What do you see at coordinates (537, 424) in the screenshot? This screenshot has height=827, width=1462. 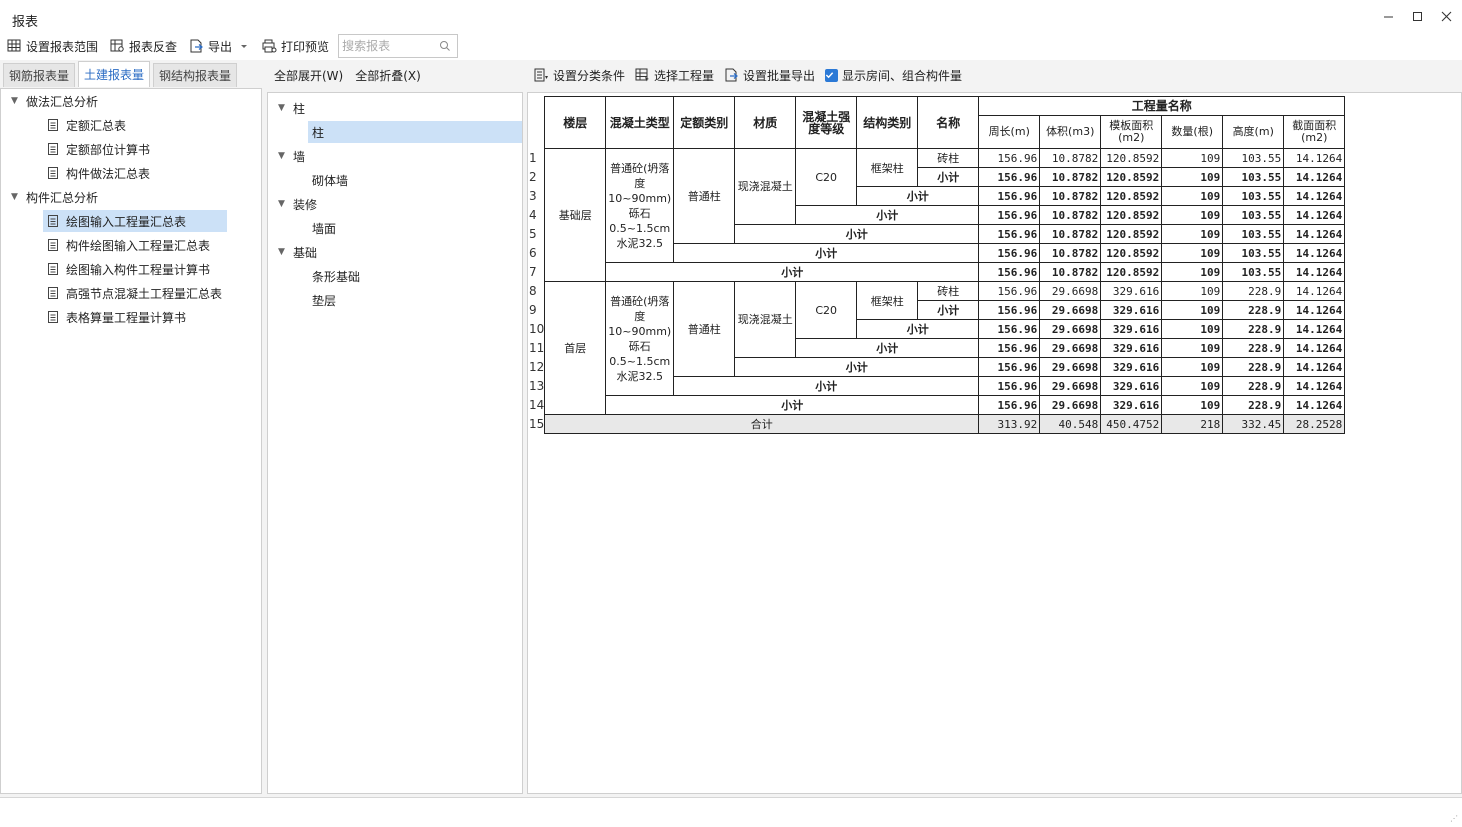 I see `row-number: 15` at bounding box center [537, 424].